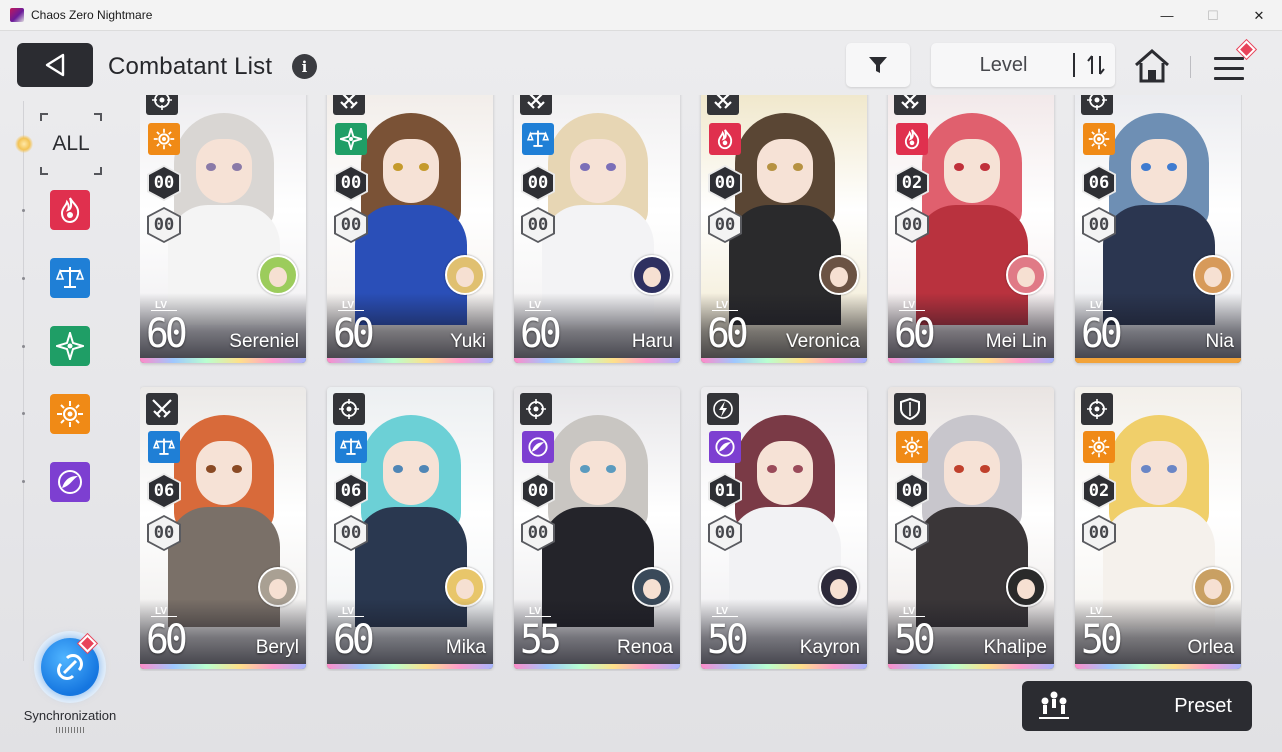  I want to click on maximize-button: ☐, so click(1213, 15).